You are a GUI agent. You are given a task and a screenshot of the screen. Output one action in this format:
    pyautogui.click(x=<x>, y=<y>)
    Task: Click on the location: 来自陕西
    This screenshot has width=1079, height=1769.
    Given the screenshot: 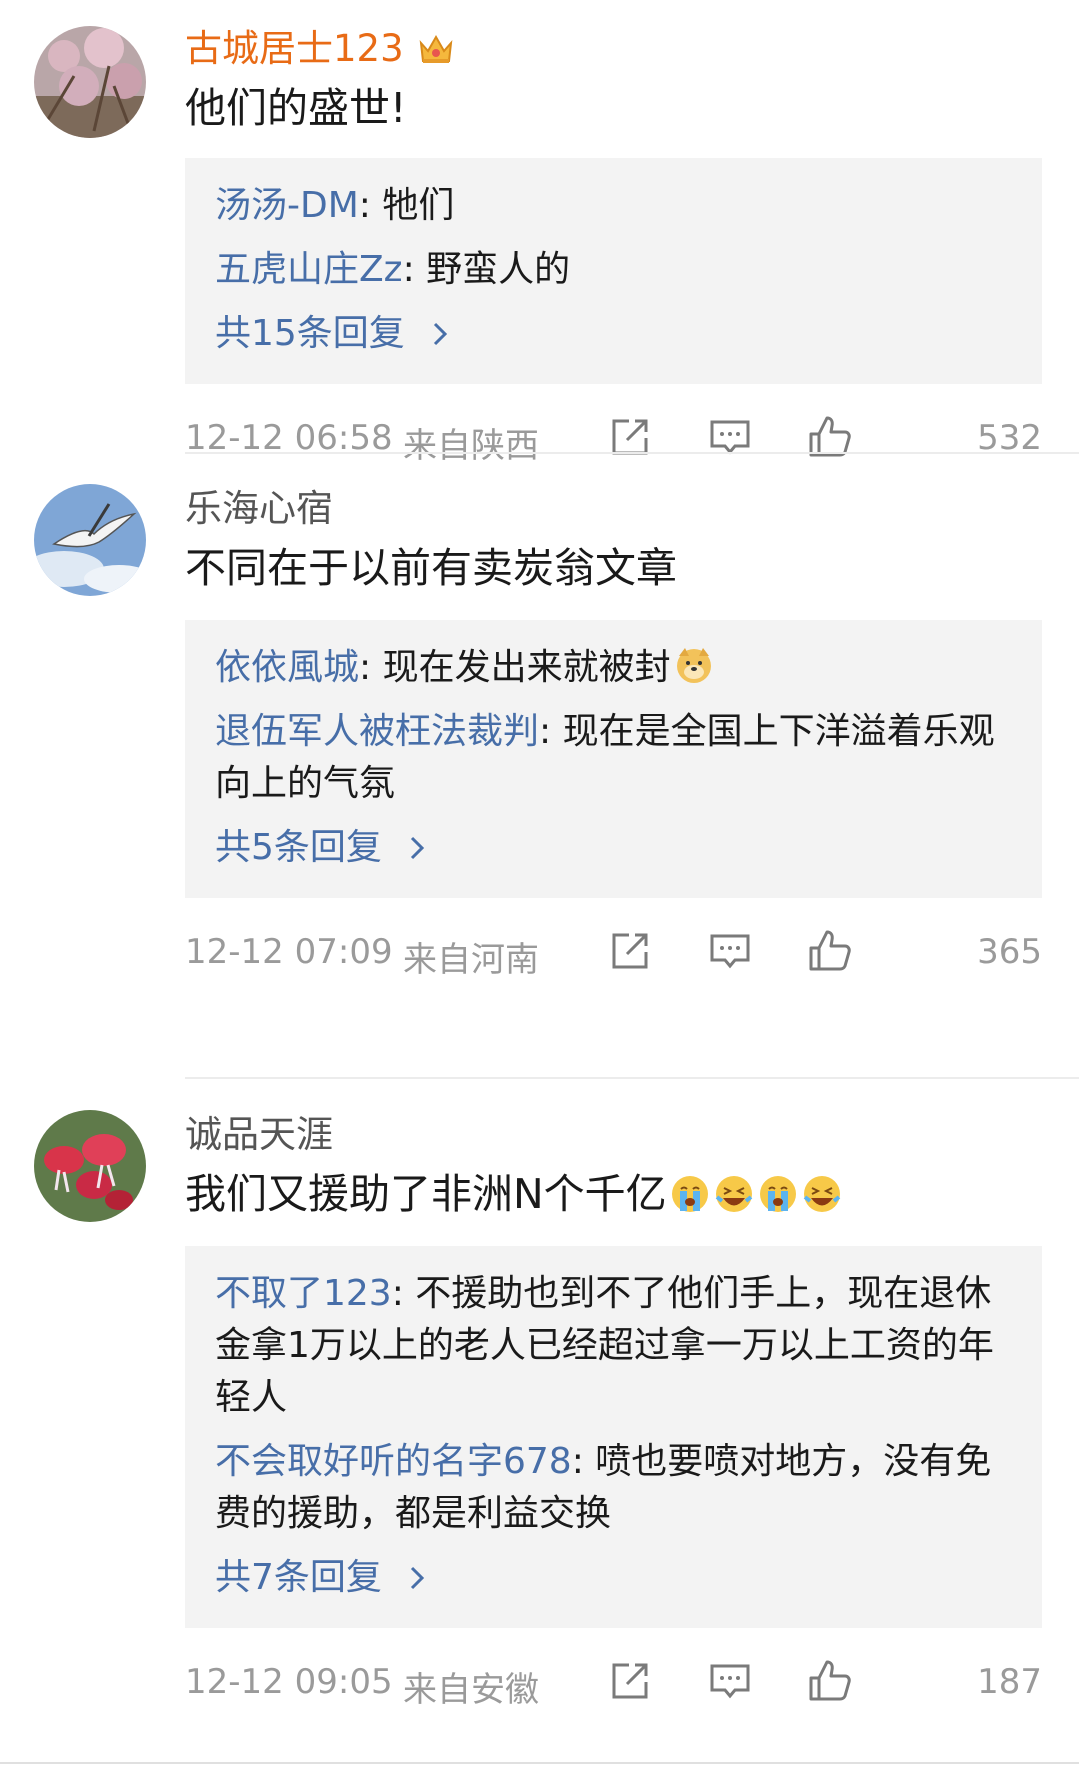 What is the action you would take?
    pyautogui.click(x=471, y=446)
    